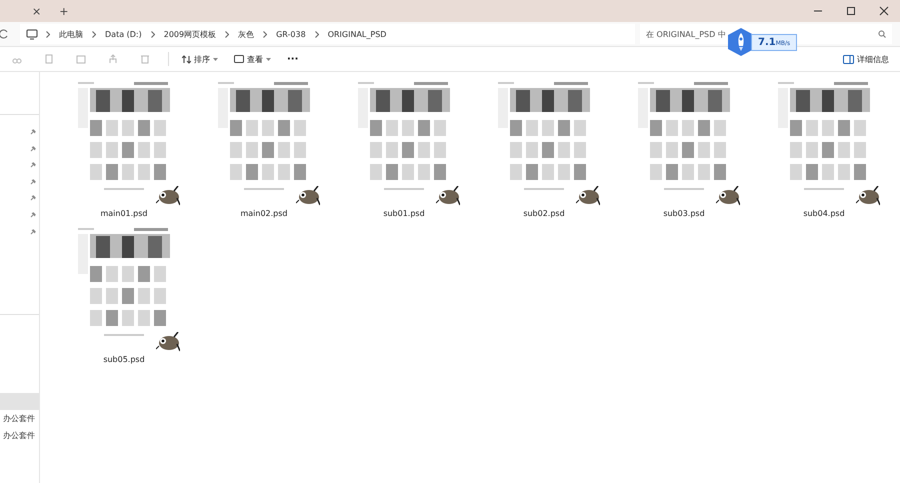 The width and height of the screenshot is (900, 483). Describe the element at coordinates (124, 293) in the screenshot. I see `file-item: sub05.psd` at that location.